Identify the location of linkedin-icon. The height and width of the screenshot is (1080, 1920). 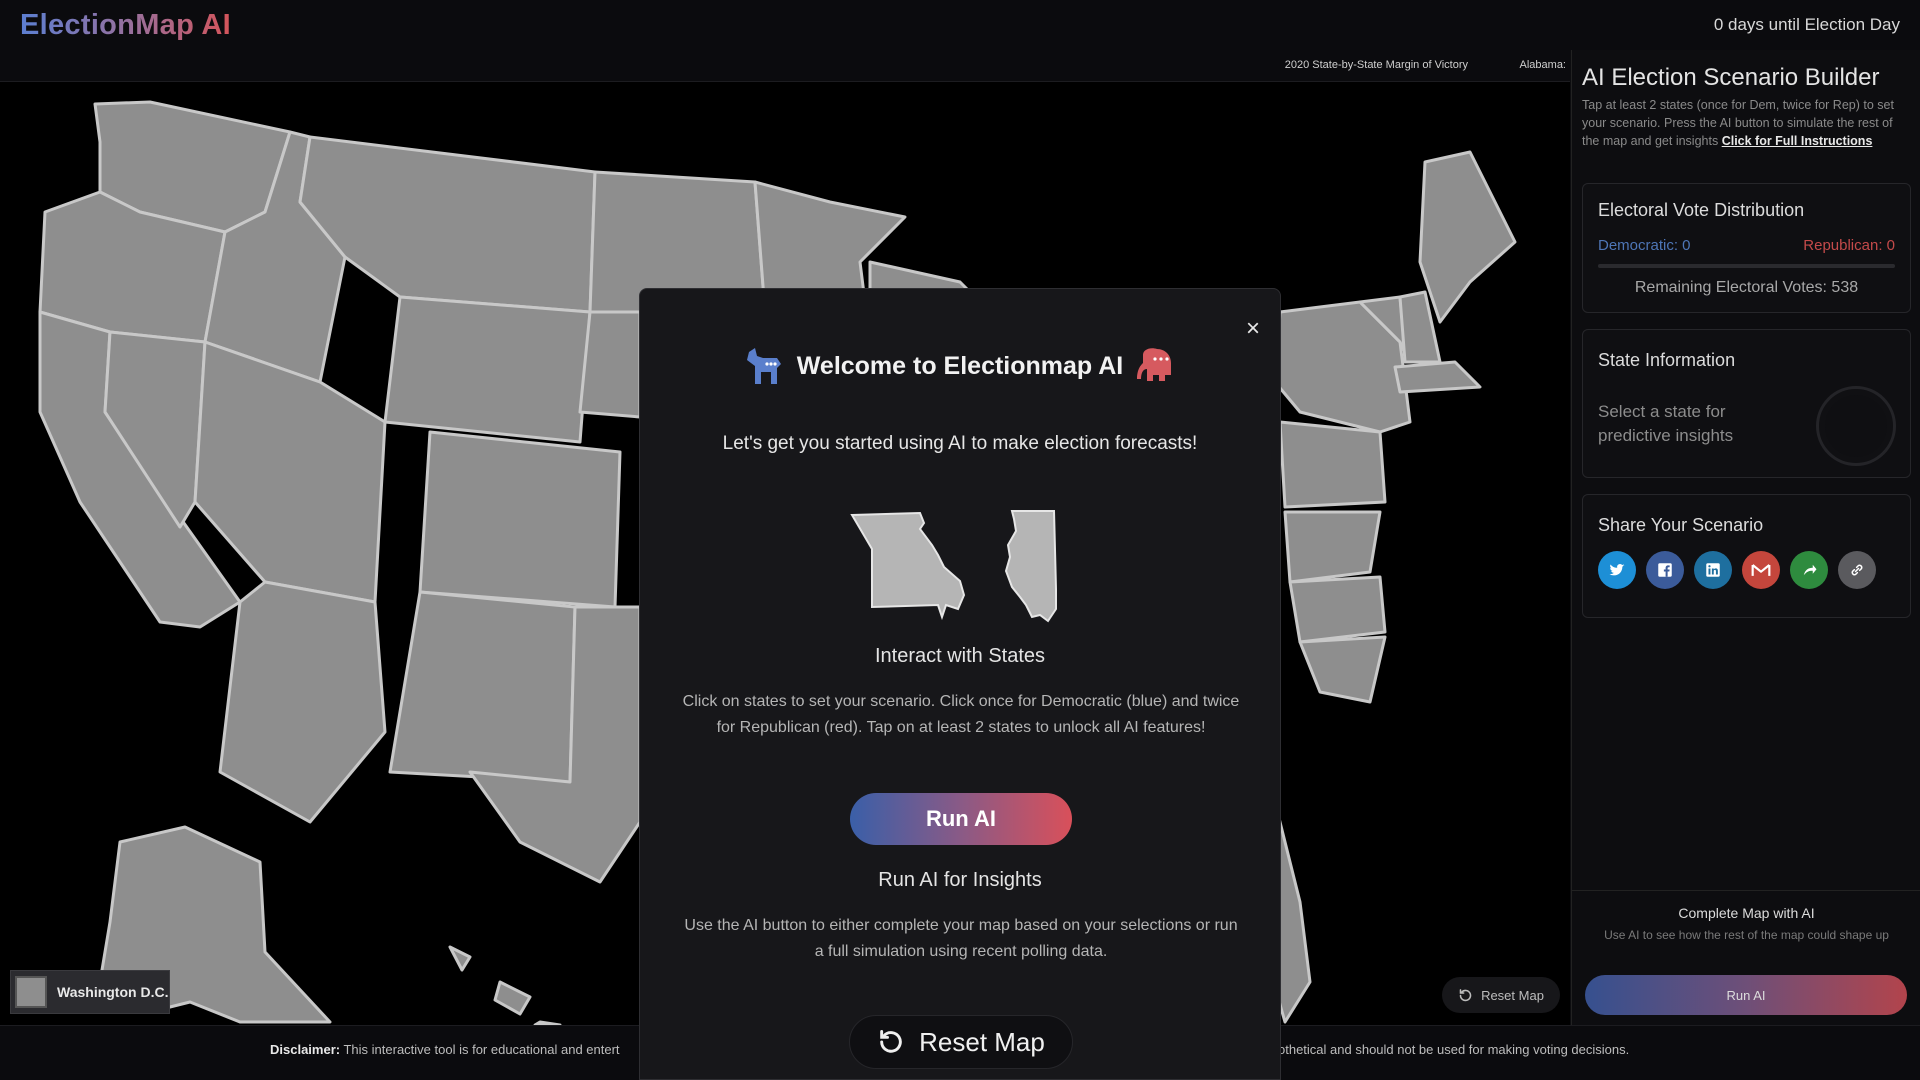
(1713, 570).